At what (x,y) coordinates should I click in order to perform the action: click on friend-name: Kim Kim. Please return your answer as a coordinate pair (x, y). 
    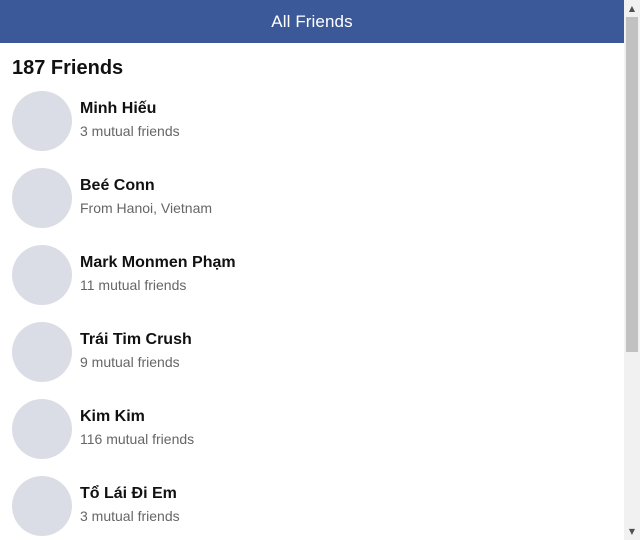
    Looking at the image, I should click on (112, 417).